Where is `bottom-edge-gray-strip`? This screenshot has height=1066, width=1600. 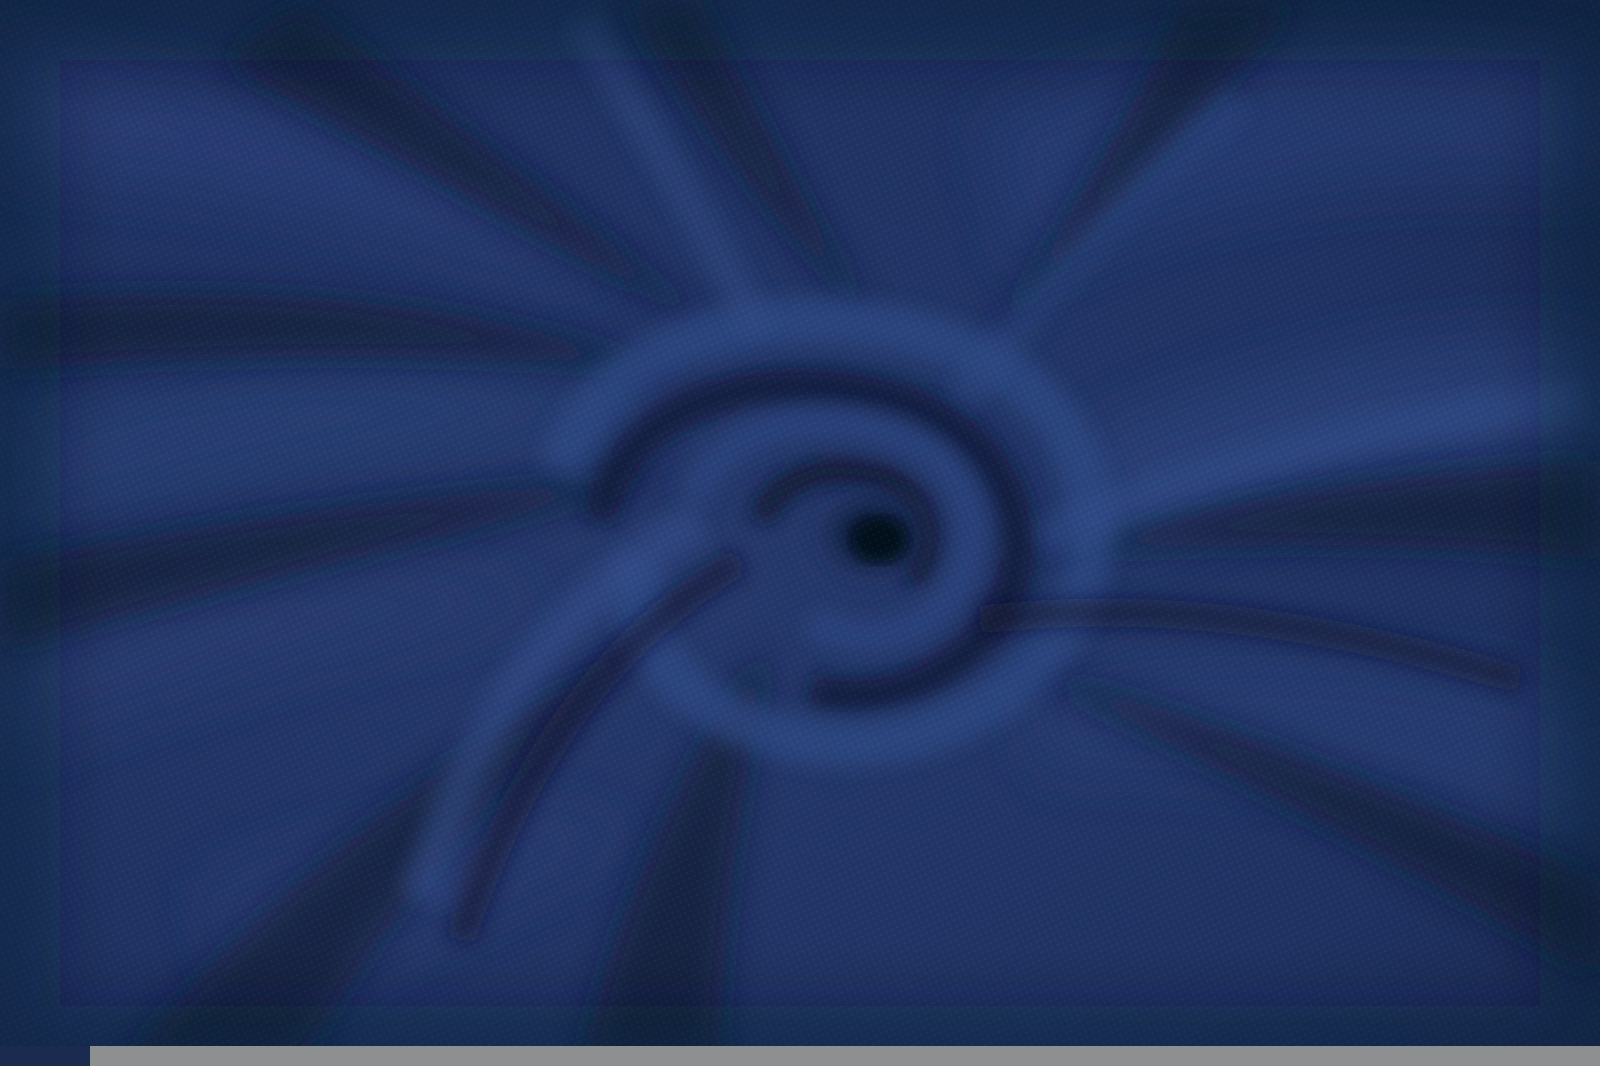 bottom-edge-gray-strip is located at coordinates (845, 1056).